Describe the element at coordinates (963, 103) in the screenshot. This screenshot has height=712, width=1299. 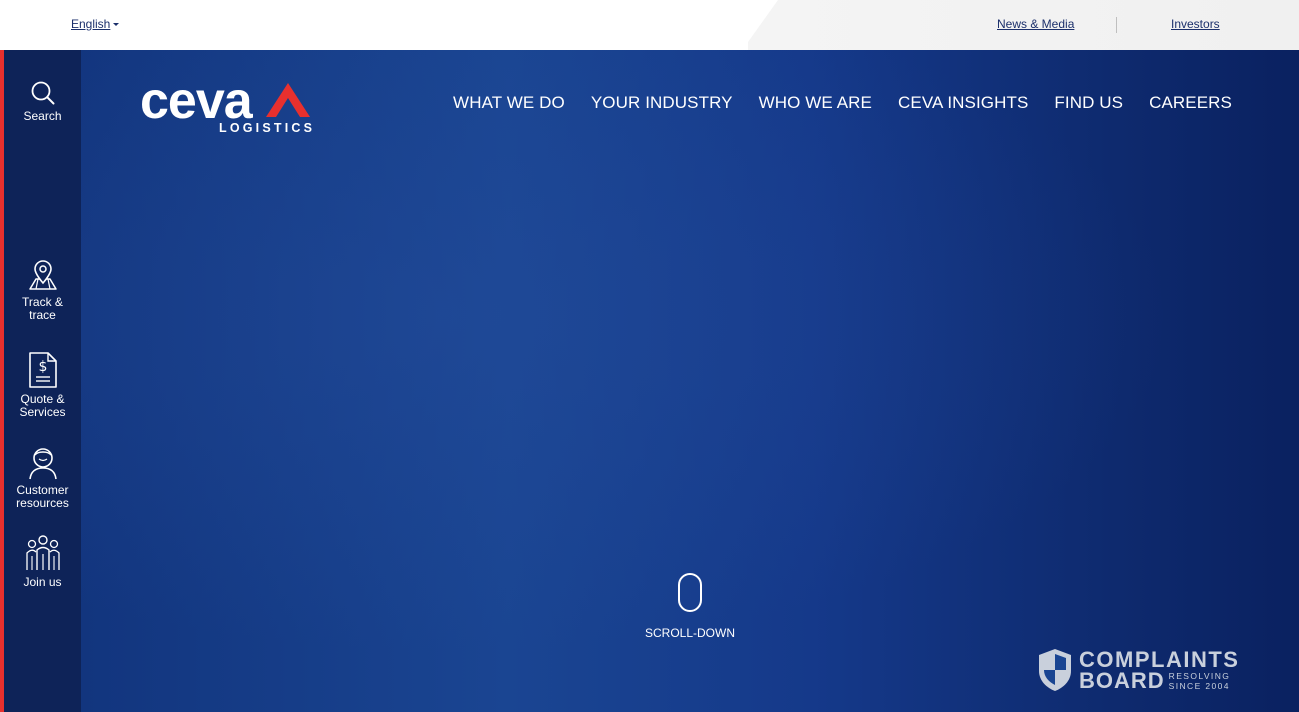
I see `nav-ceva-insights: CEVA INSIGHTS` at that location.